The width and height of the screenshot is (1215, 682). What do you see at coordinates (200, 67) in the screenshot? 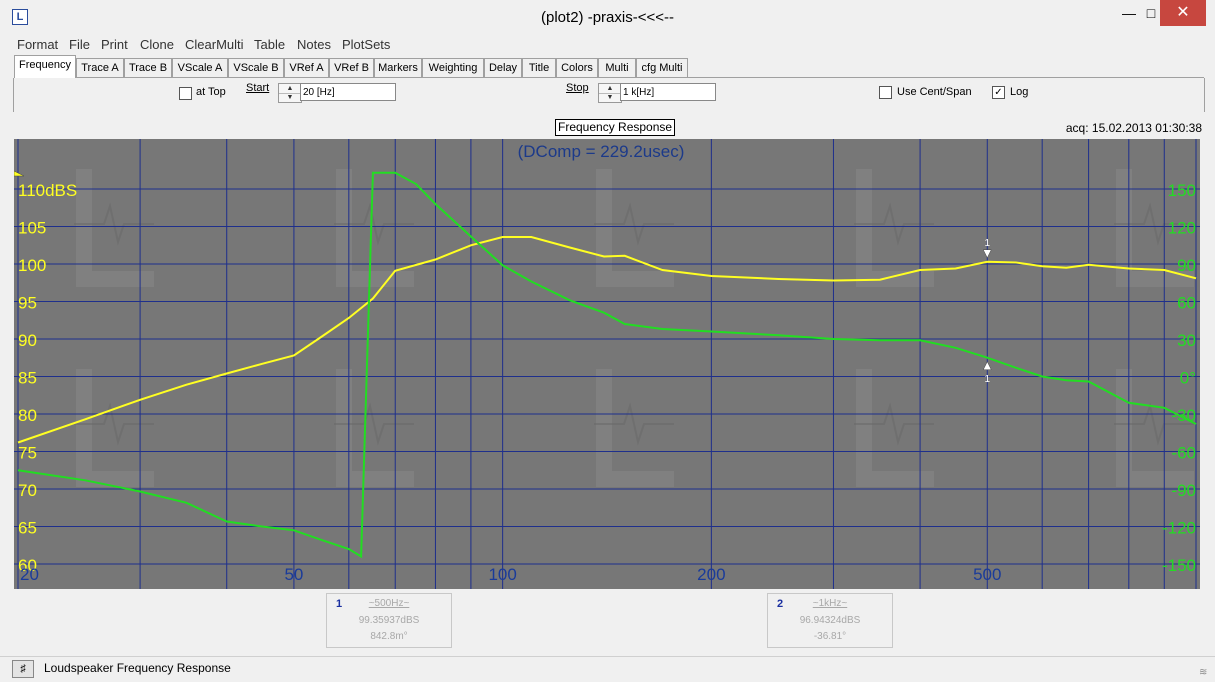
I see `tab-vscale-a: VScale A` at bounding box center [200, 67].